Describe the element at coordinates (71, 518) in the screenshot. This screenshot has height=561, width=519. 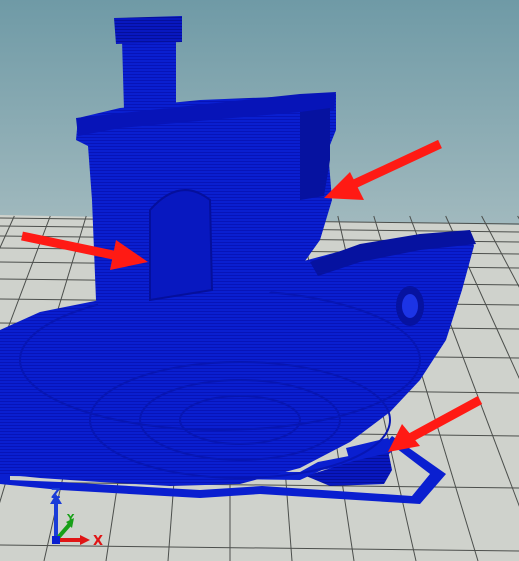
I see `axis-y-label: Y` at that location.